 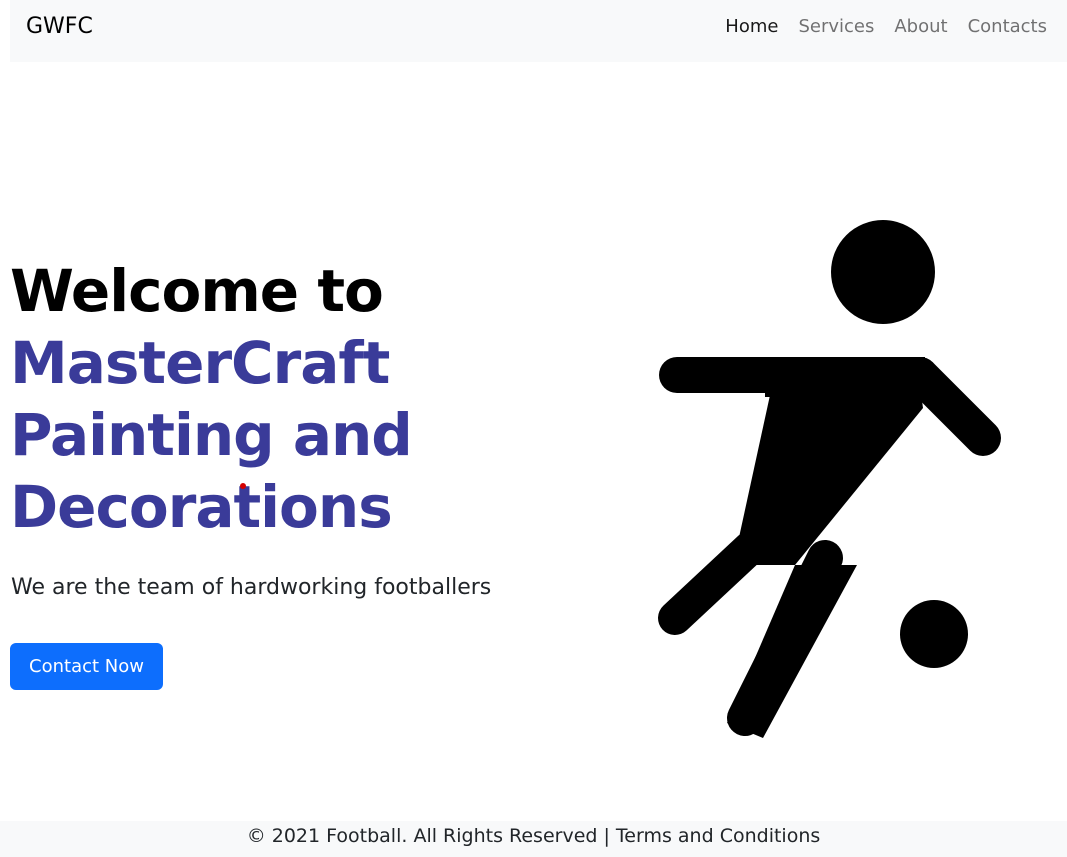 I want to click on nav-item-contacts: Contacts, so click(x=1007, y=27).